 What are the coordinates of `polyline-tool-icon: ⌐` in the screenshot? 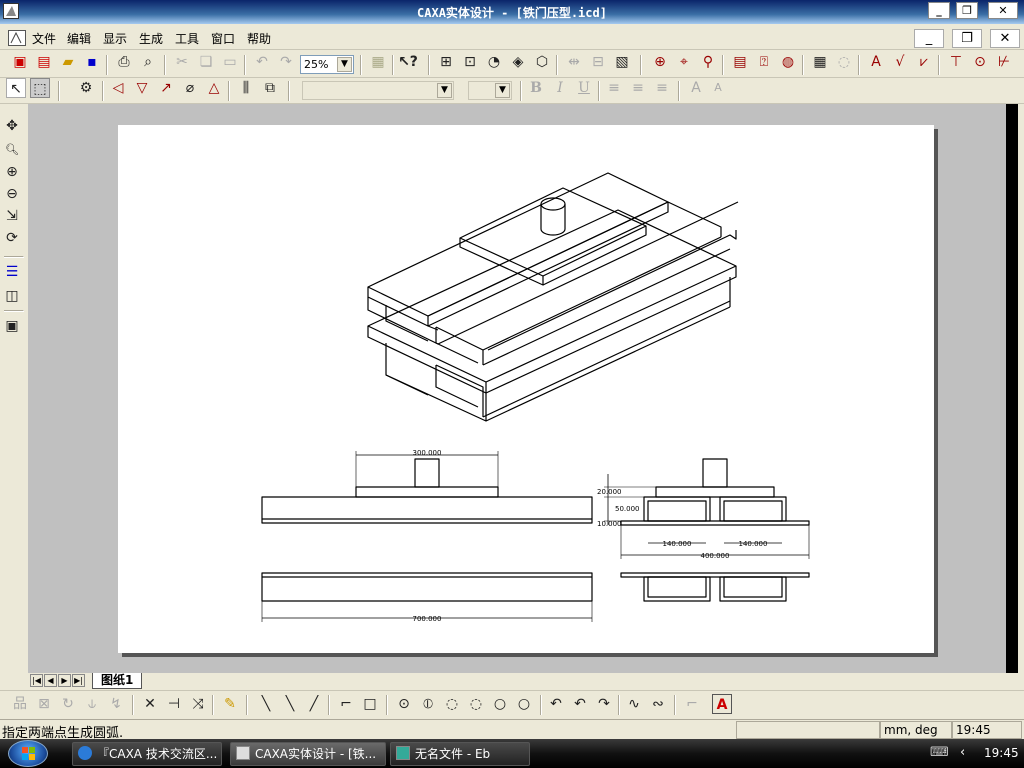 It's located at (346, 704).